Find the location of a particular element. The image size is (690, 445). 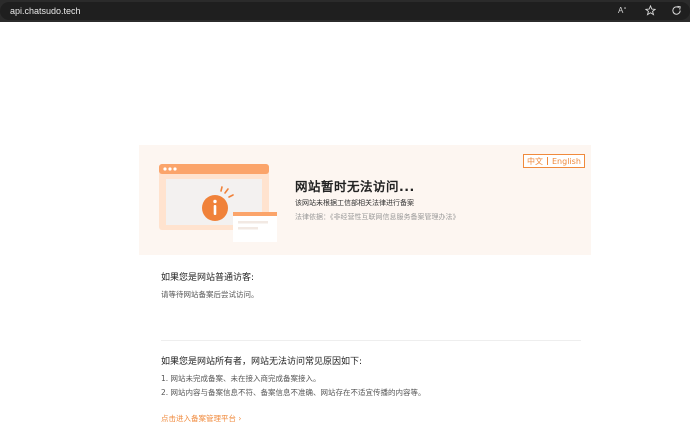

law-prefix: 法律依据： is located at coordinates (312, 217).